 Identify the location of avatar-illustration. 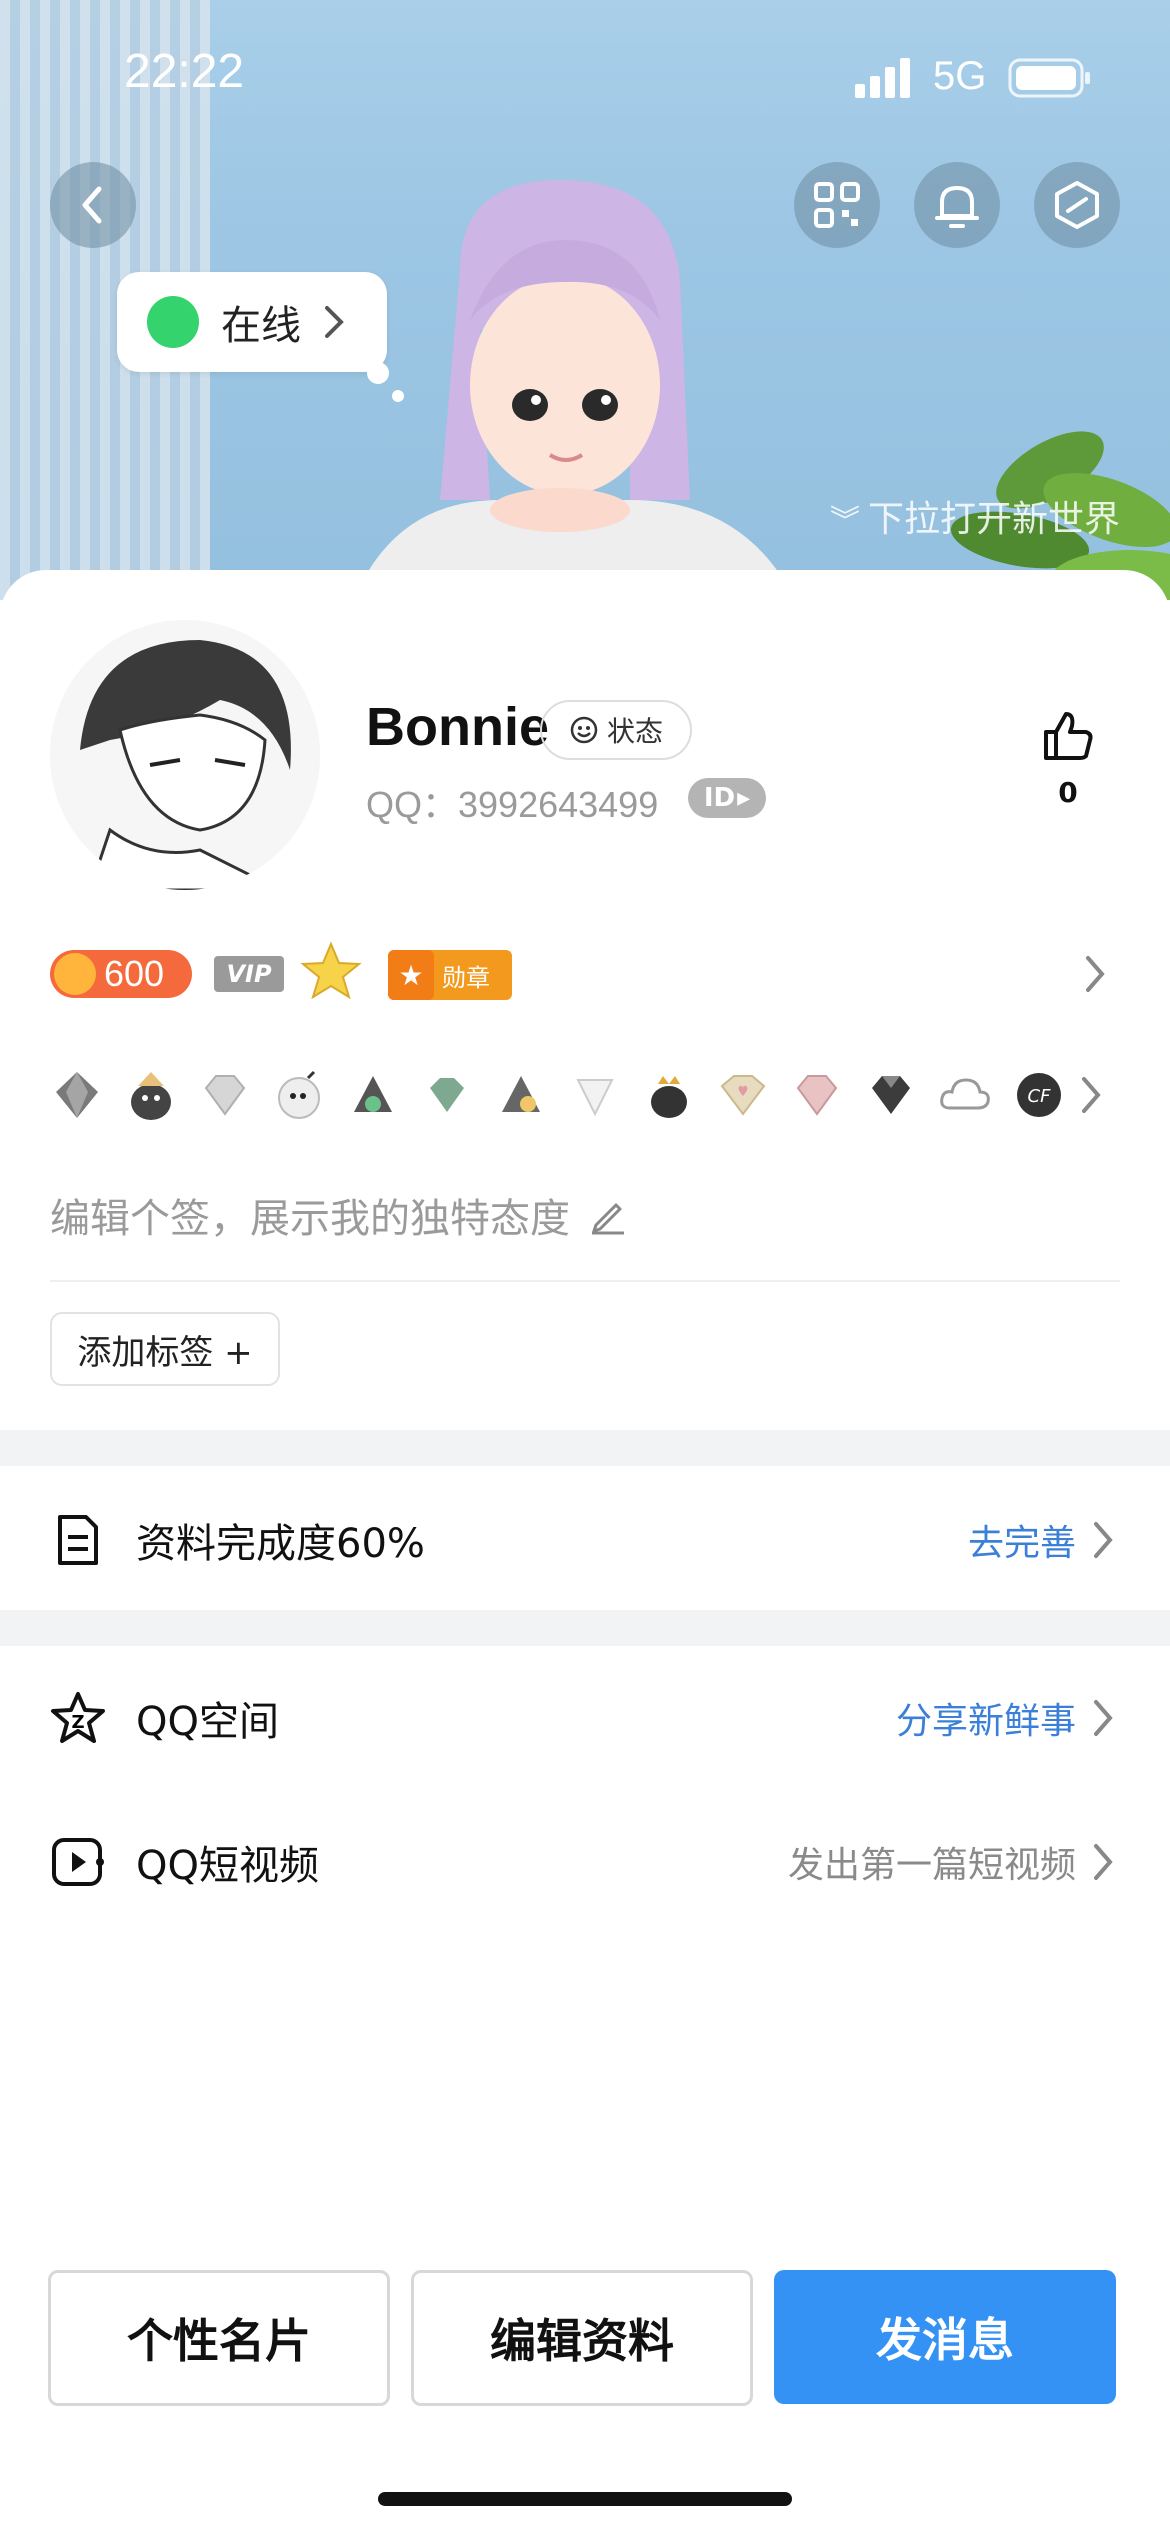
(185, 755).